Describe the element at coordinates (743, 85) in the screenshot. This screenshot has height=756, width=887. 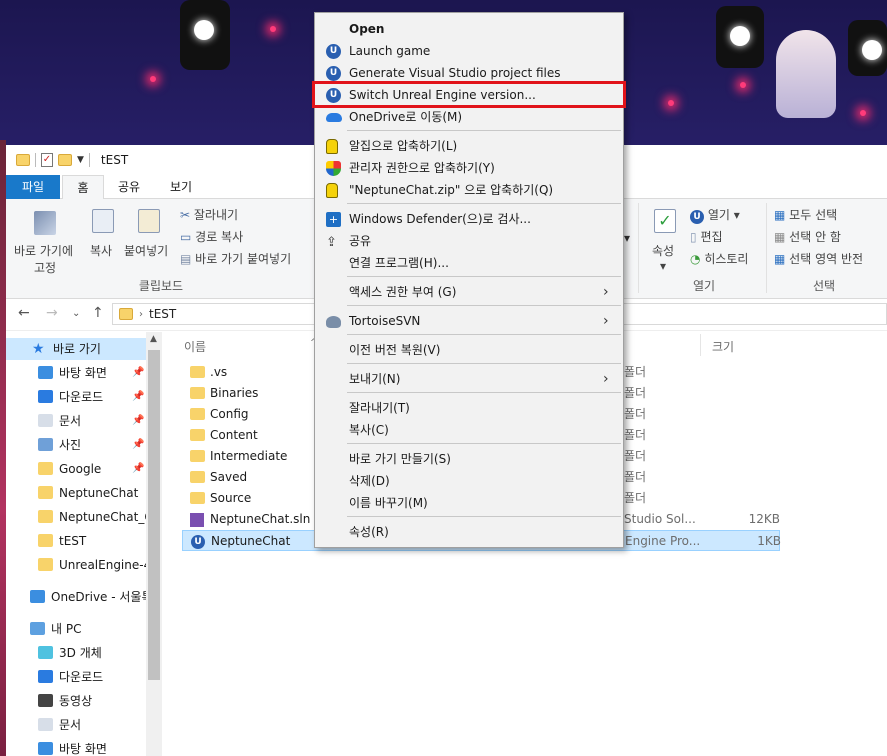
I see `light-dot-icon` at that location.